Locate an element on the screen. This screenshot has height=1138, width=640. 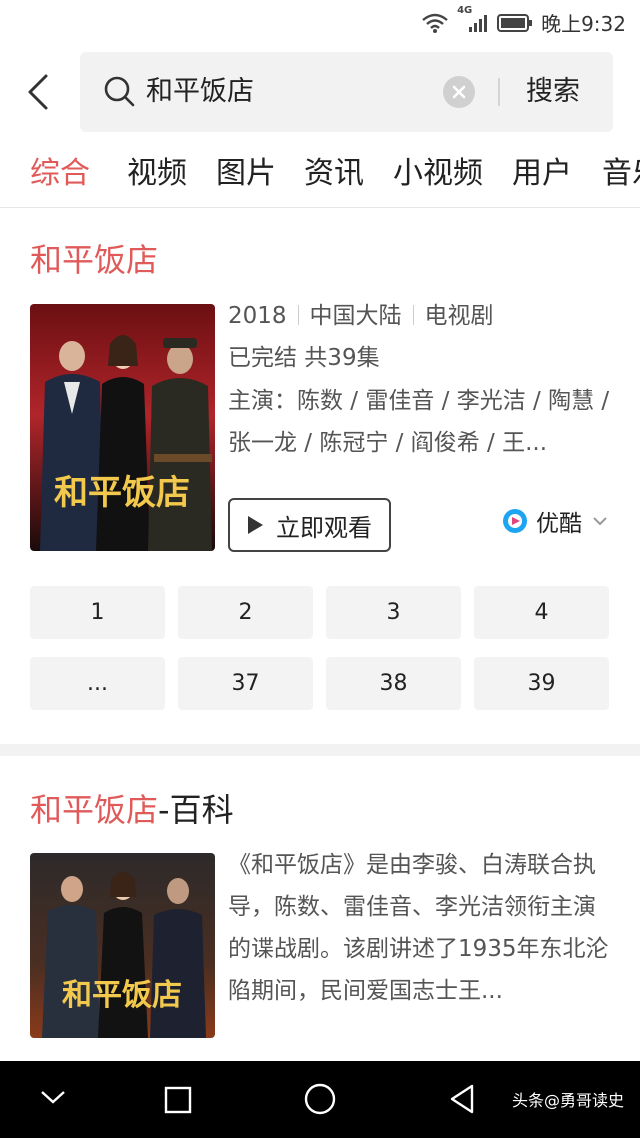
episode-button: 38 is located at coordinates (393, 683).